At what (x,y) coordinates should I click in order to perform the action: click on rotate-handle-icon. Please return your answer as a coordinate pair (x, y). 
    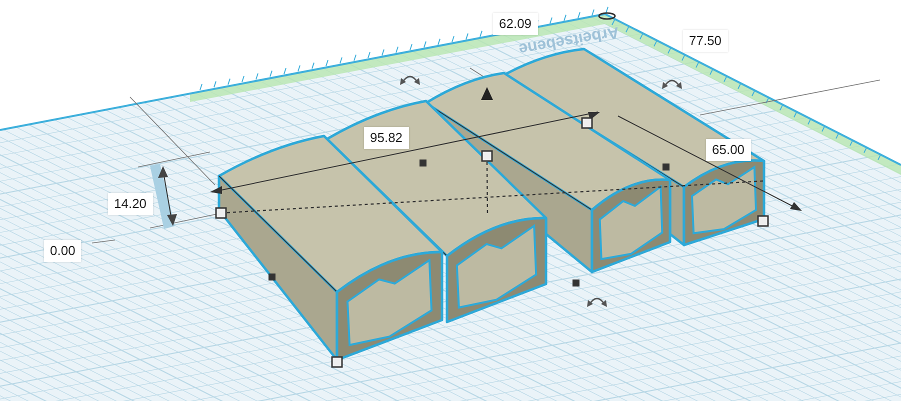
    Looking at the image, I should click on (607, 16).